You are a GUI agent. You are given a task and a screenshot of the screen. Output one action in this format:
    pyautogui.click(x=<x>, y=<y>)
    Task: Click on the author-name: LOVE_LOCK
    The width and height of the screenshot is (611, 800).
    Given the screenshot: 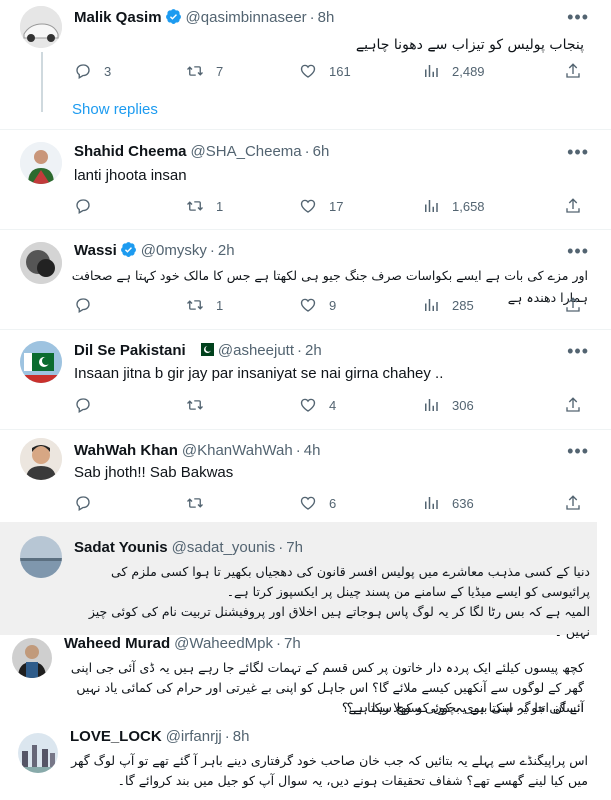 What is the action you would take?
    pyautogui.click(x=116, y=736)
    